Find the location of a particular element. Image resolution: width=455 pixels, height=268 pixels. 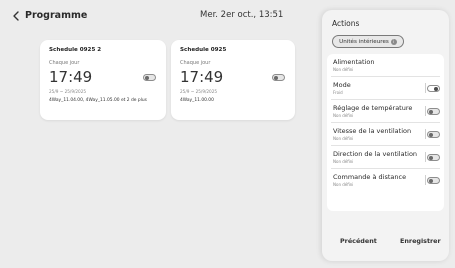

action-title: Commande à distance is located at coordinates (370, 177).